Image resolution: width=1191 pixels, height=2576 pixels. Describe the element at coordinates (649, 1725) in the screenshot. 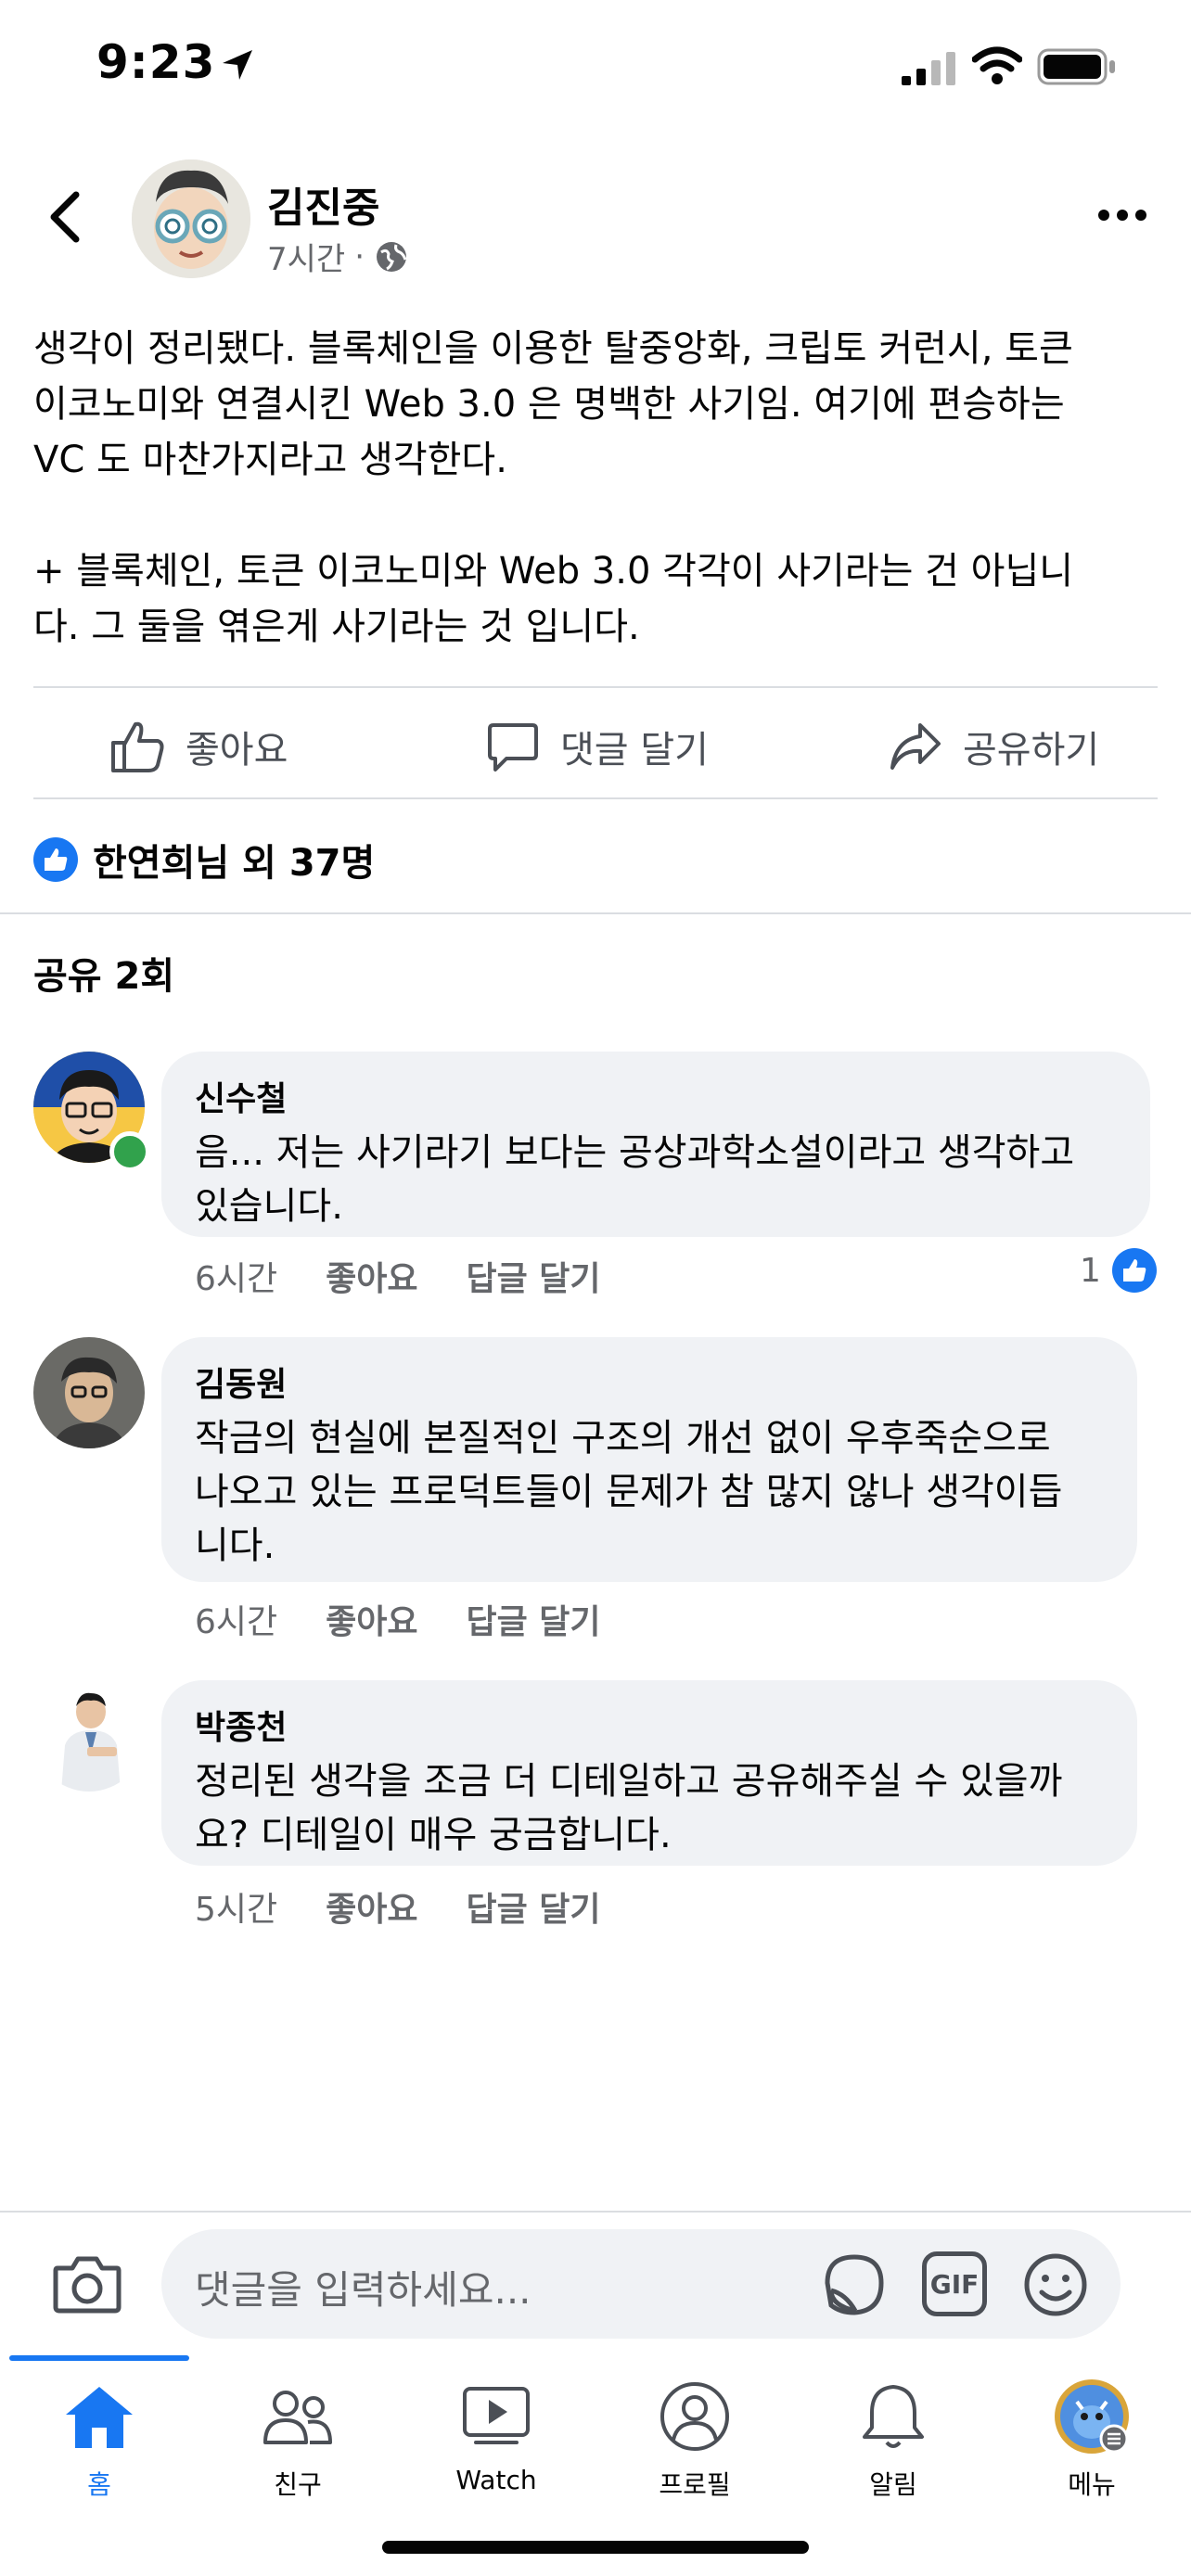

I see `commenter-name: 박종천` at that location.